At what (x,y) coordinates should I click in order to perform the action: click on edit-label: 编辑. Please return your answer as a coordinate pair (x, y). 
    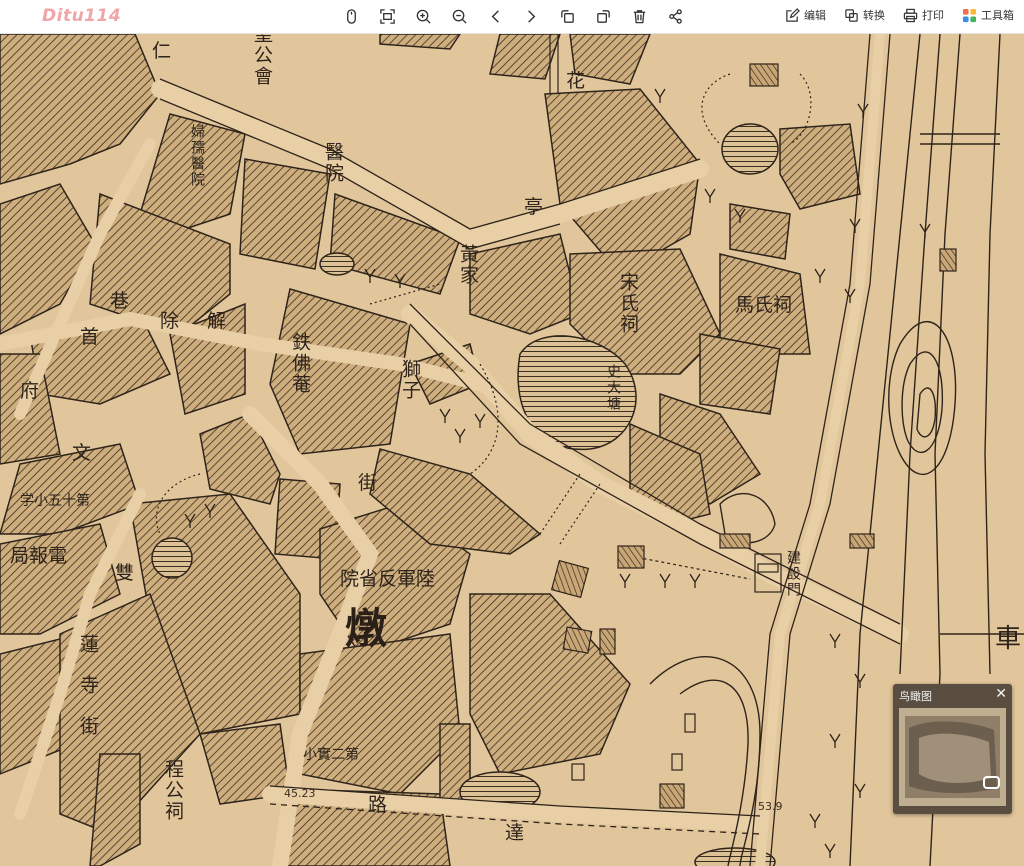
    Looking at the image, I should click on (815, 15).